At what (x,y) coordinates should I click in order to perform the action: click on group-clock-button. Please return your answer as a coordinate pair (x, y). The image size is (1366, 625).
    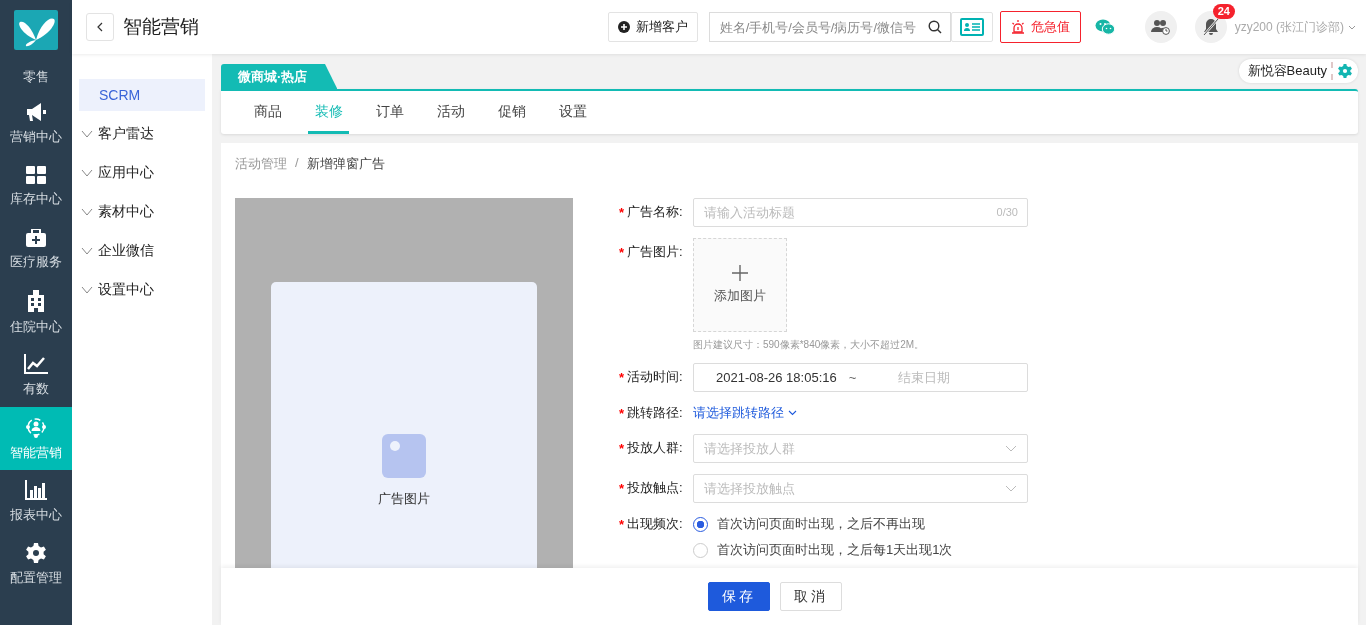
    Looking at the image, I should click on (1160, 27).